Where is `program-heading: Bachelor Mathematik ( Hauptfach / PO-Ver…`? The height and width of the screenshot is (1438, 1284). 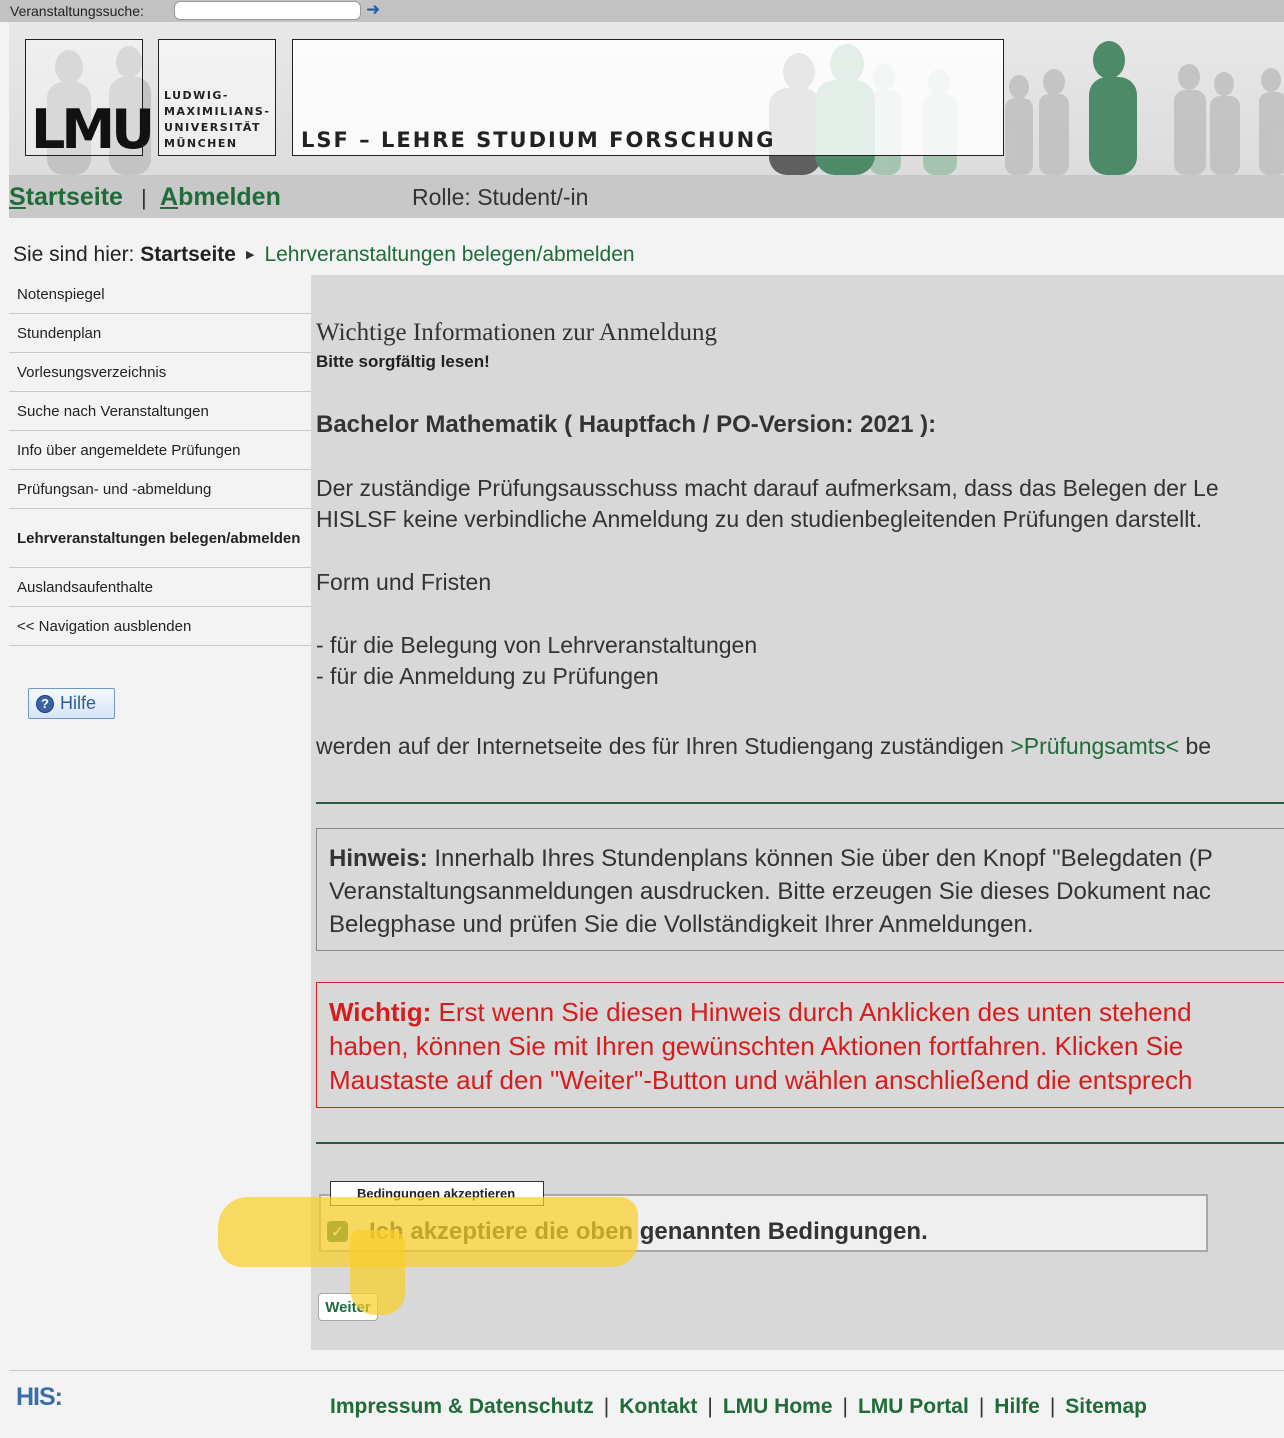 program-heading: Bachelor Mathematik ( Hauptfach / PO-Ver… is located at coordinates (626, 424).